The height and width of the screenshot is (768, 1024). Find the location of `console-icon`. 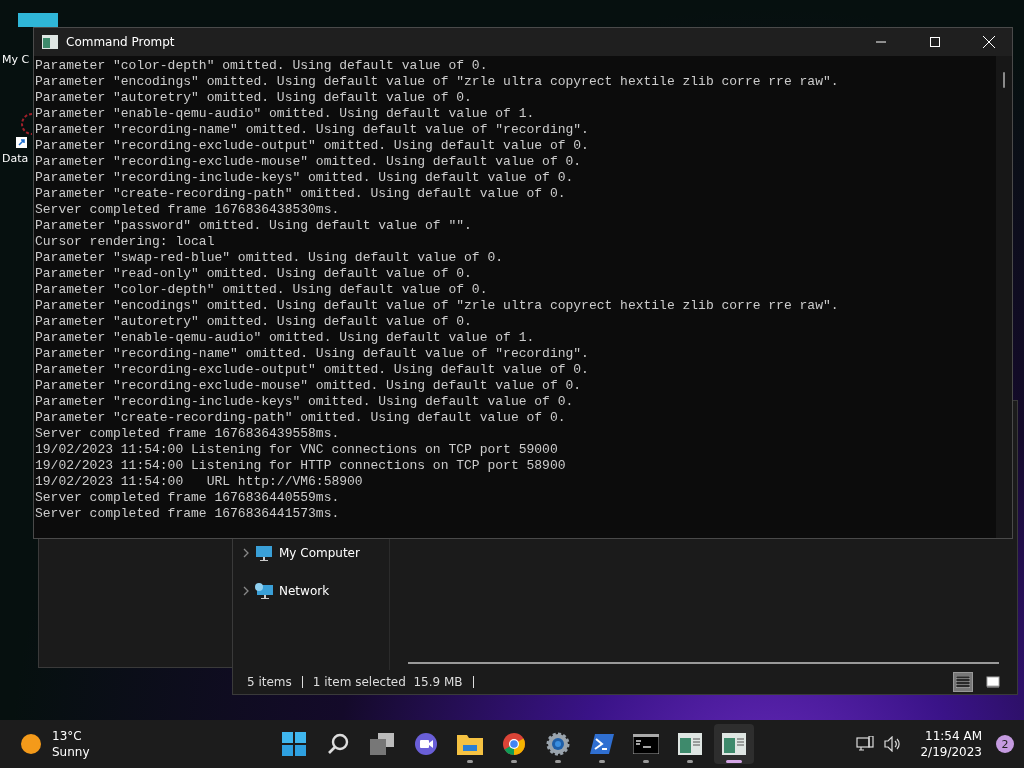

console-icon is located at coordinates (50, 42).